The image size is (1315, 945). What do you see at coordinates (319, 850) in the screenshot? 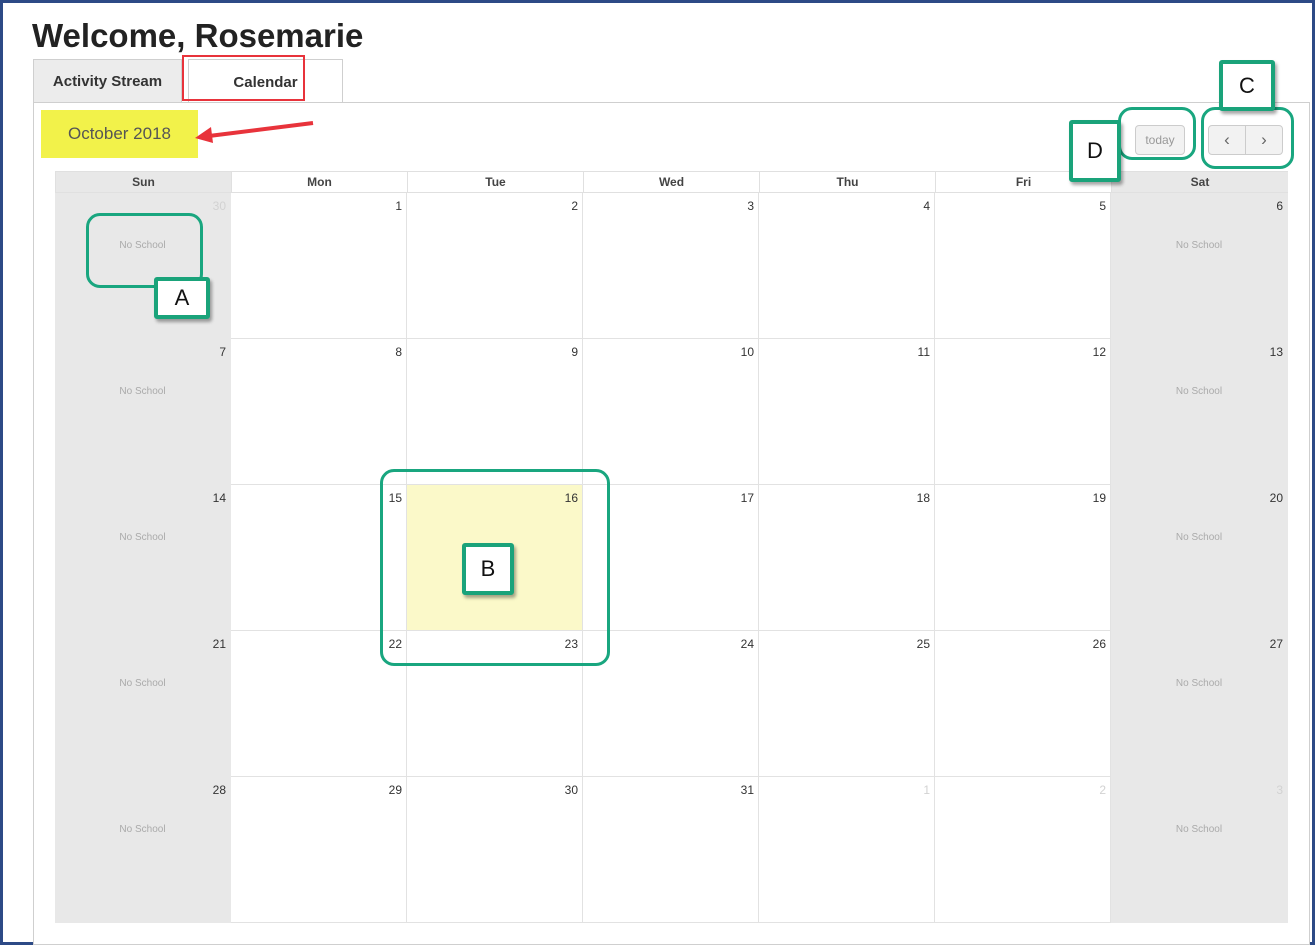
I see `day-cell: 29` at bounding box center [319, 850].